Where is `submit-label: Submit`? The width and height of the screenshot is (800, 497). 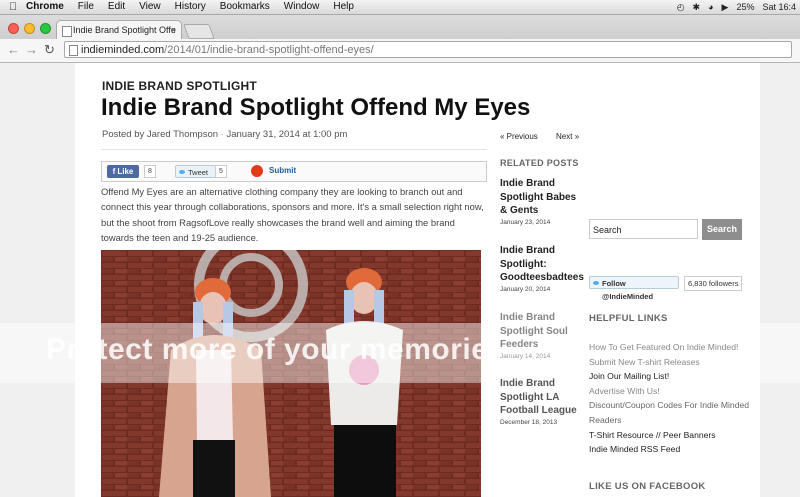
submit-label: Submit is located at coordinates (283, 170).